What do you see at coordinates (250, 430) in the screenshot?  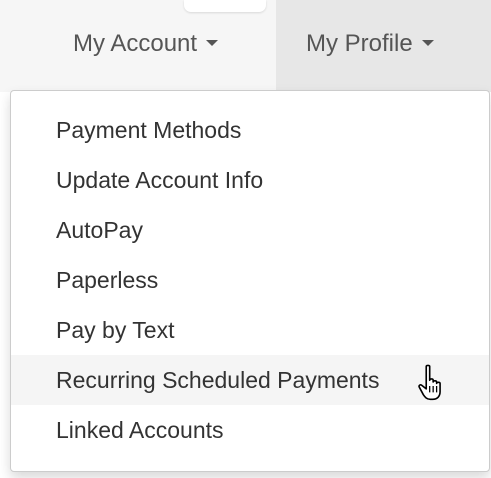 I see `menu-item-linked-accounts: Linked Accounts` at bounding box center [250, 430].